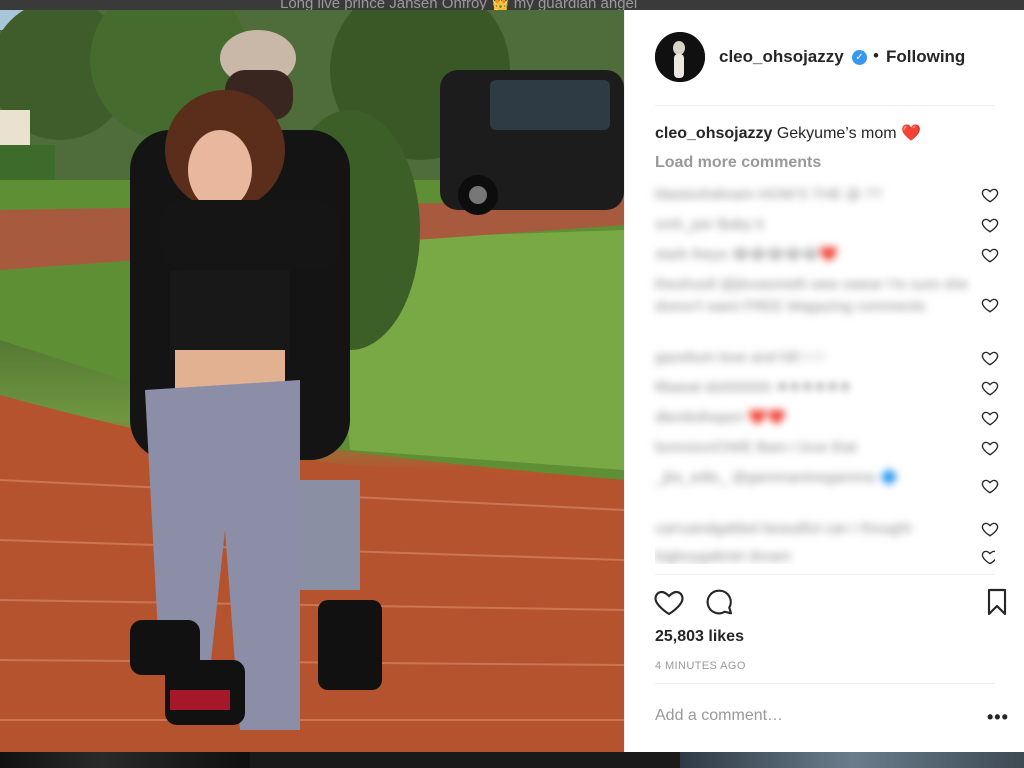 The width and height of the screenshot is (1024, 768). What do you see at coordinates (700, 666) in the screenshot?
I see `post-timestamp: 4 MINUTES AGO` at bounding box center [700, 666].